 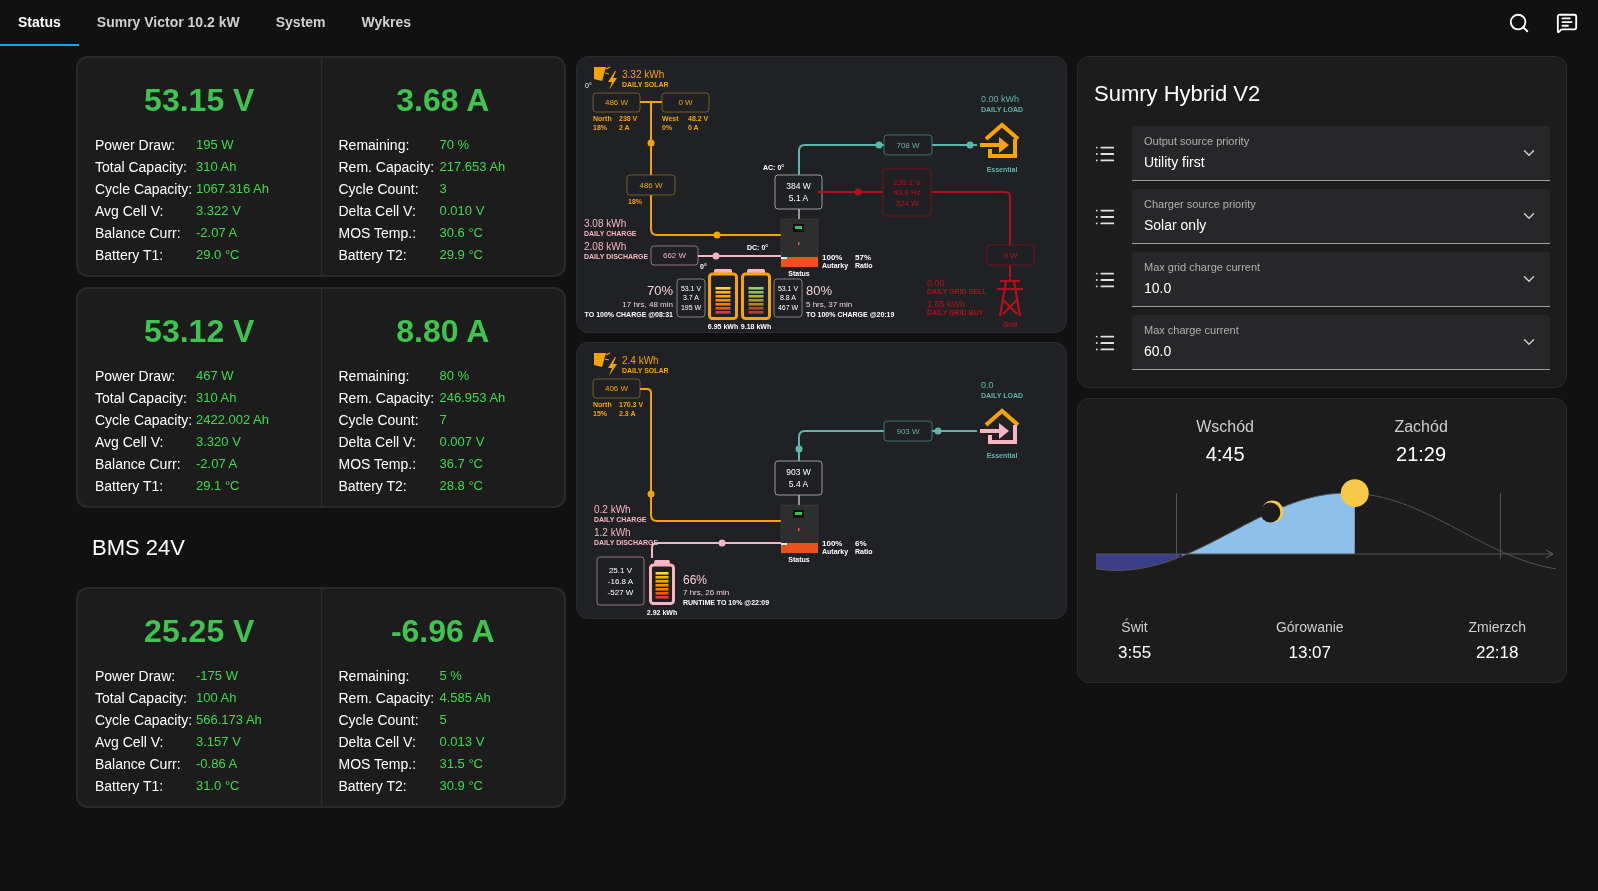 I want to click on battery-readout: 25.1 V -16.8 A -527 W, so click(x=620, y=581).